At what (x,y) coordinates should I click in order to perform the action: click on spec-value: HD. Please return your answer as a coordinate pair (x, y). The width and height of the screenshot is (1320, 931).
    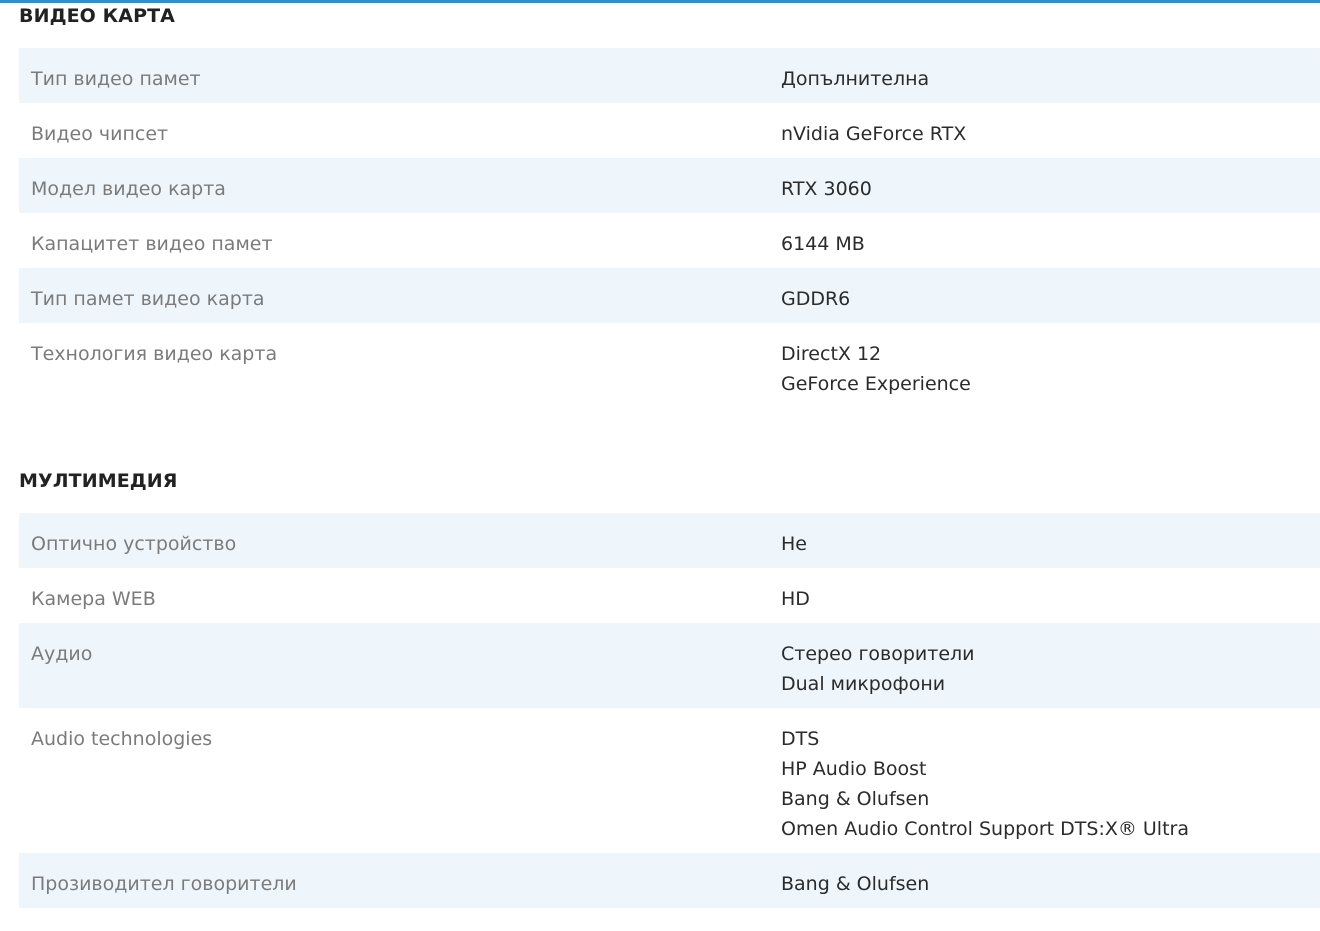
    Looking at the image, I should click on (795, 599).